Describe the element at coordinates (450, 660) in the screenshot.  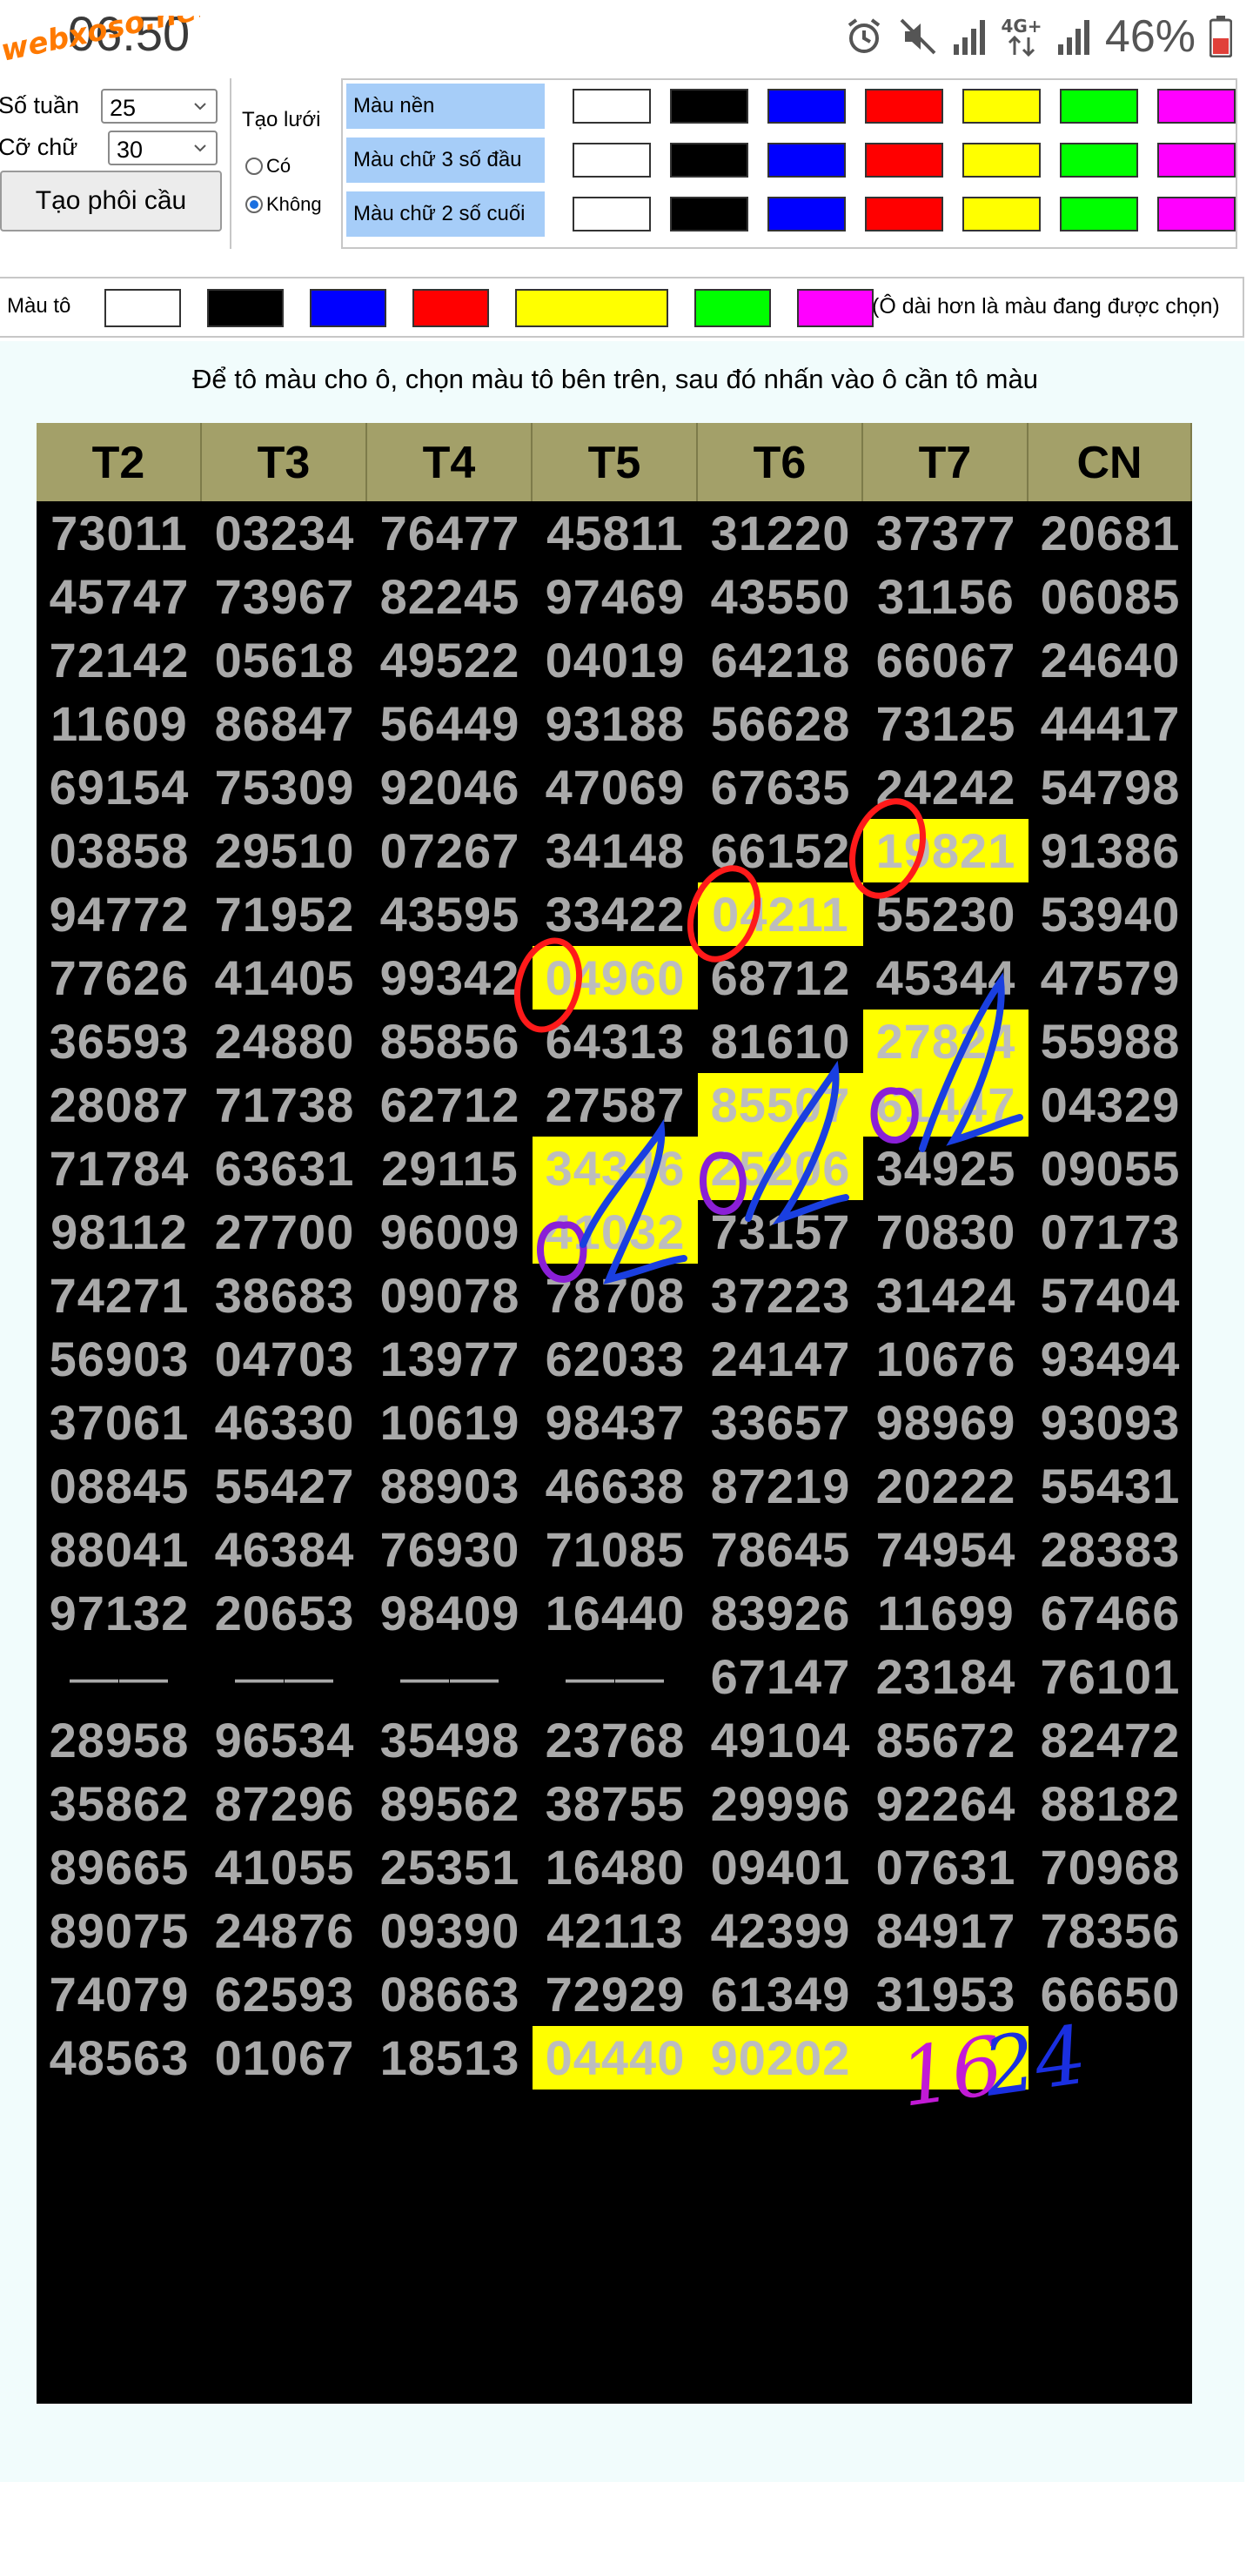
I see `board-cell: 49522` at that location.